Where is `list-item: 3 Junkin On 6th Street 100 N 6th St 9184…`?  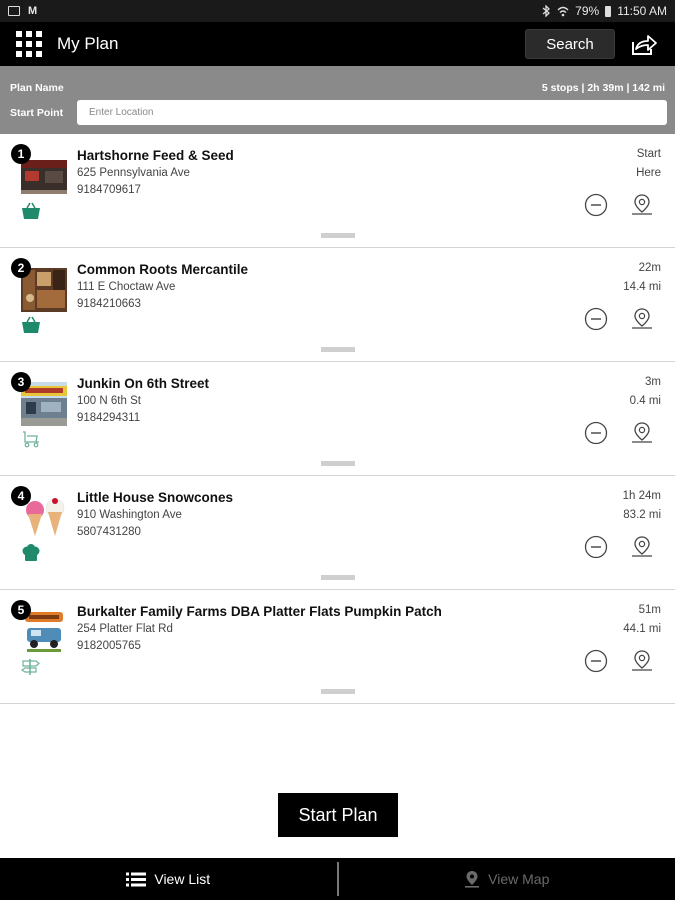 list-item: 3 Junkin On 6th Street 100 N 6th St 9184… is located at coordinates (337, 419).